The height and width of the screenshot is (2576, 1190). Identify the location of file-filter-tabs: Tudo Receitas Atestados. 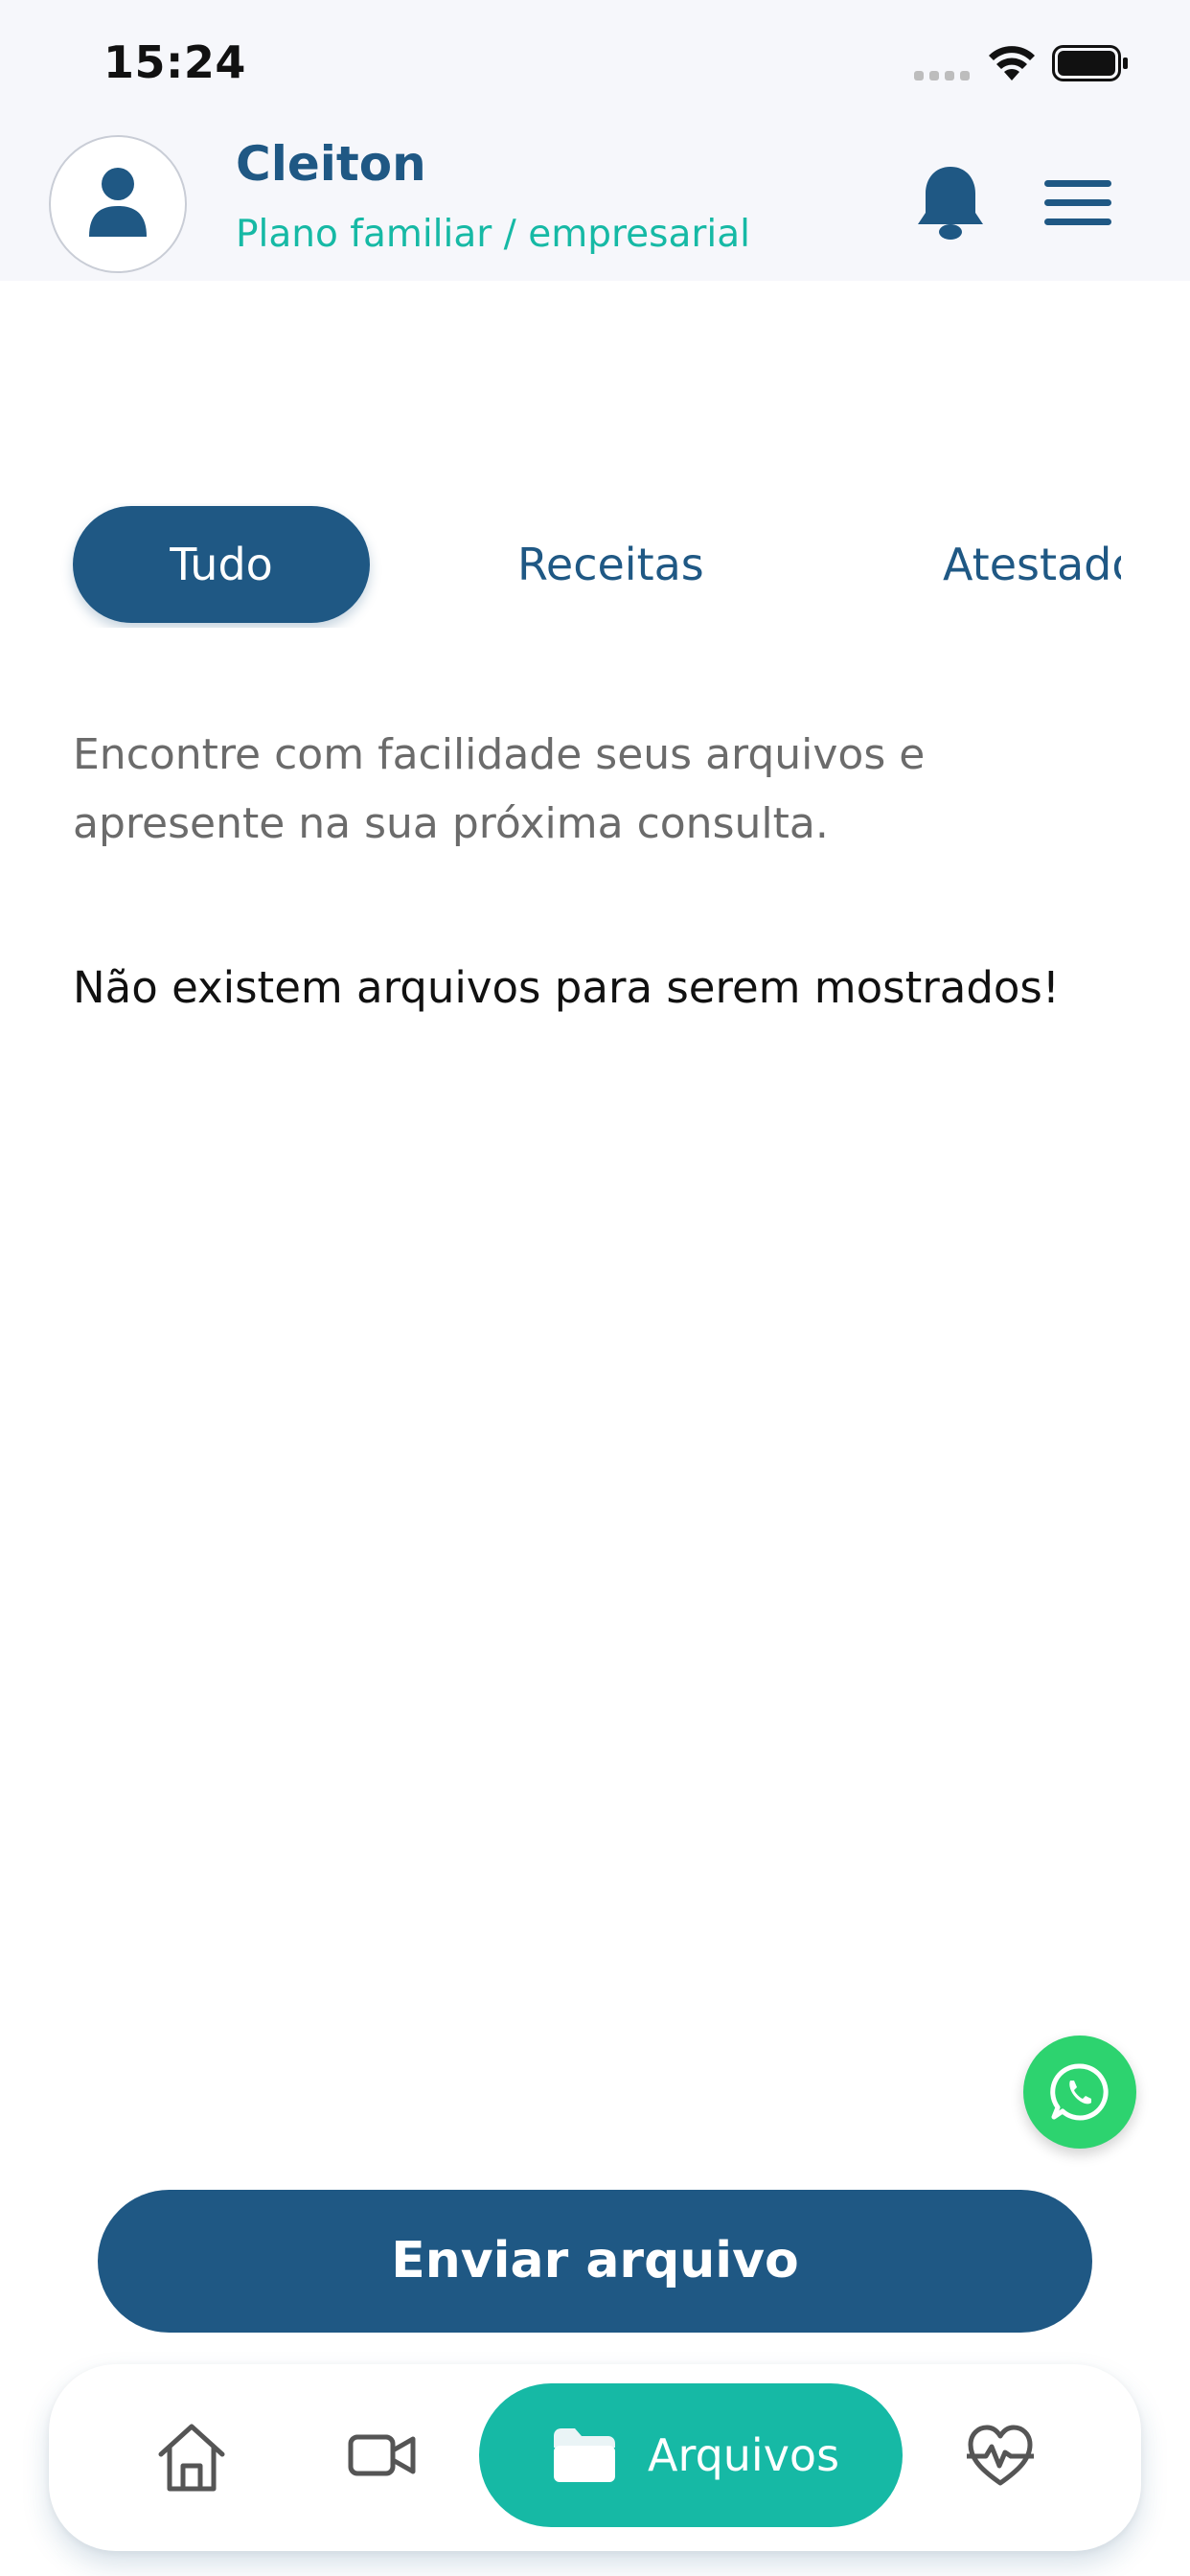
(560, 565).